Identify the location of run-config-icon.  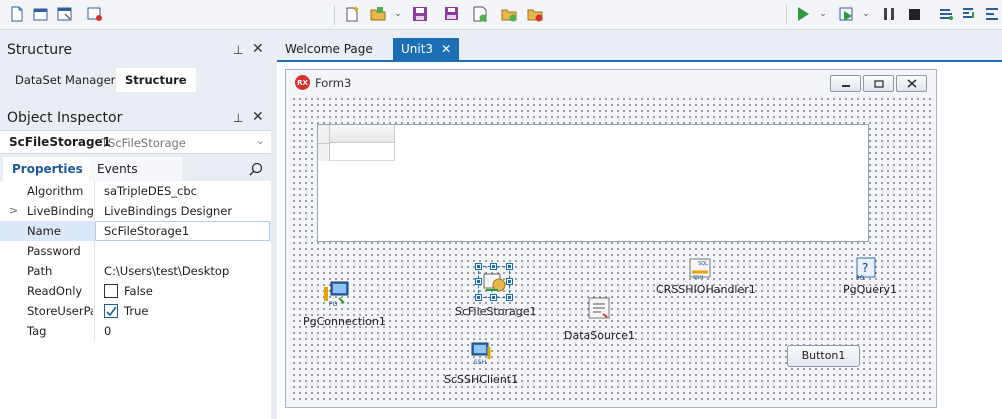
(95, 14).